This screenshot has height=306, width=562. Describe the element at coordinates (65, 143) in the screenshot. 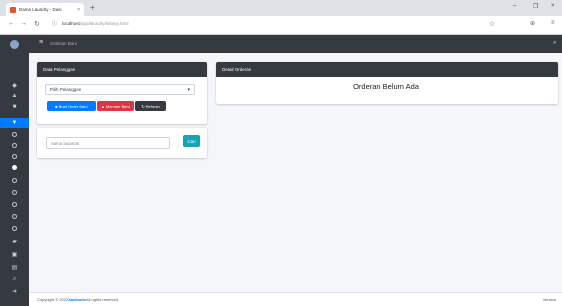

I see `service-search-placeholder: nama layanan` at that location.